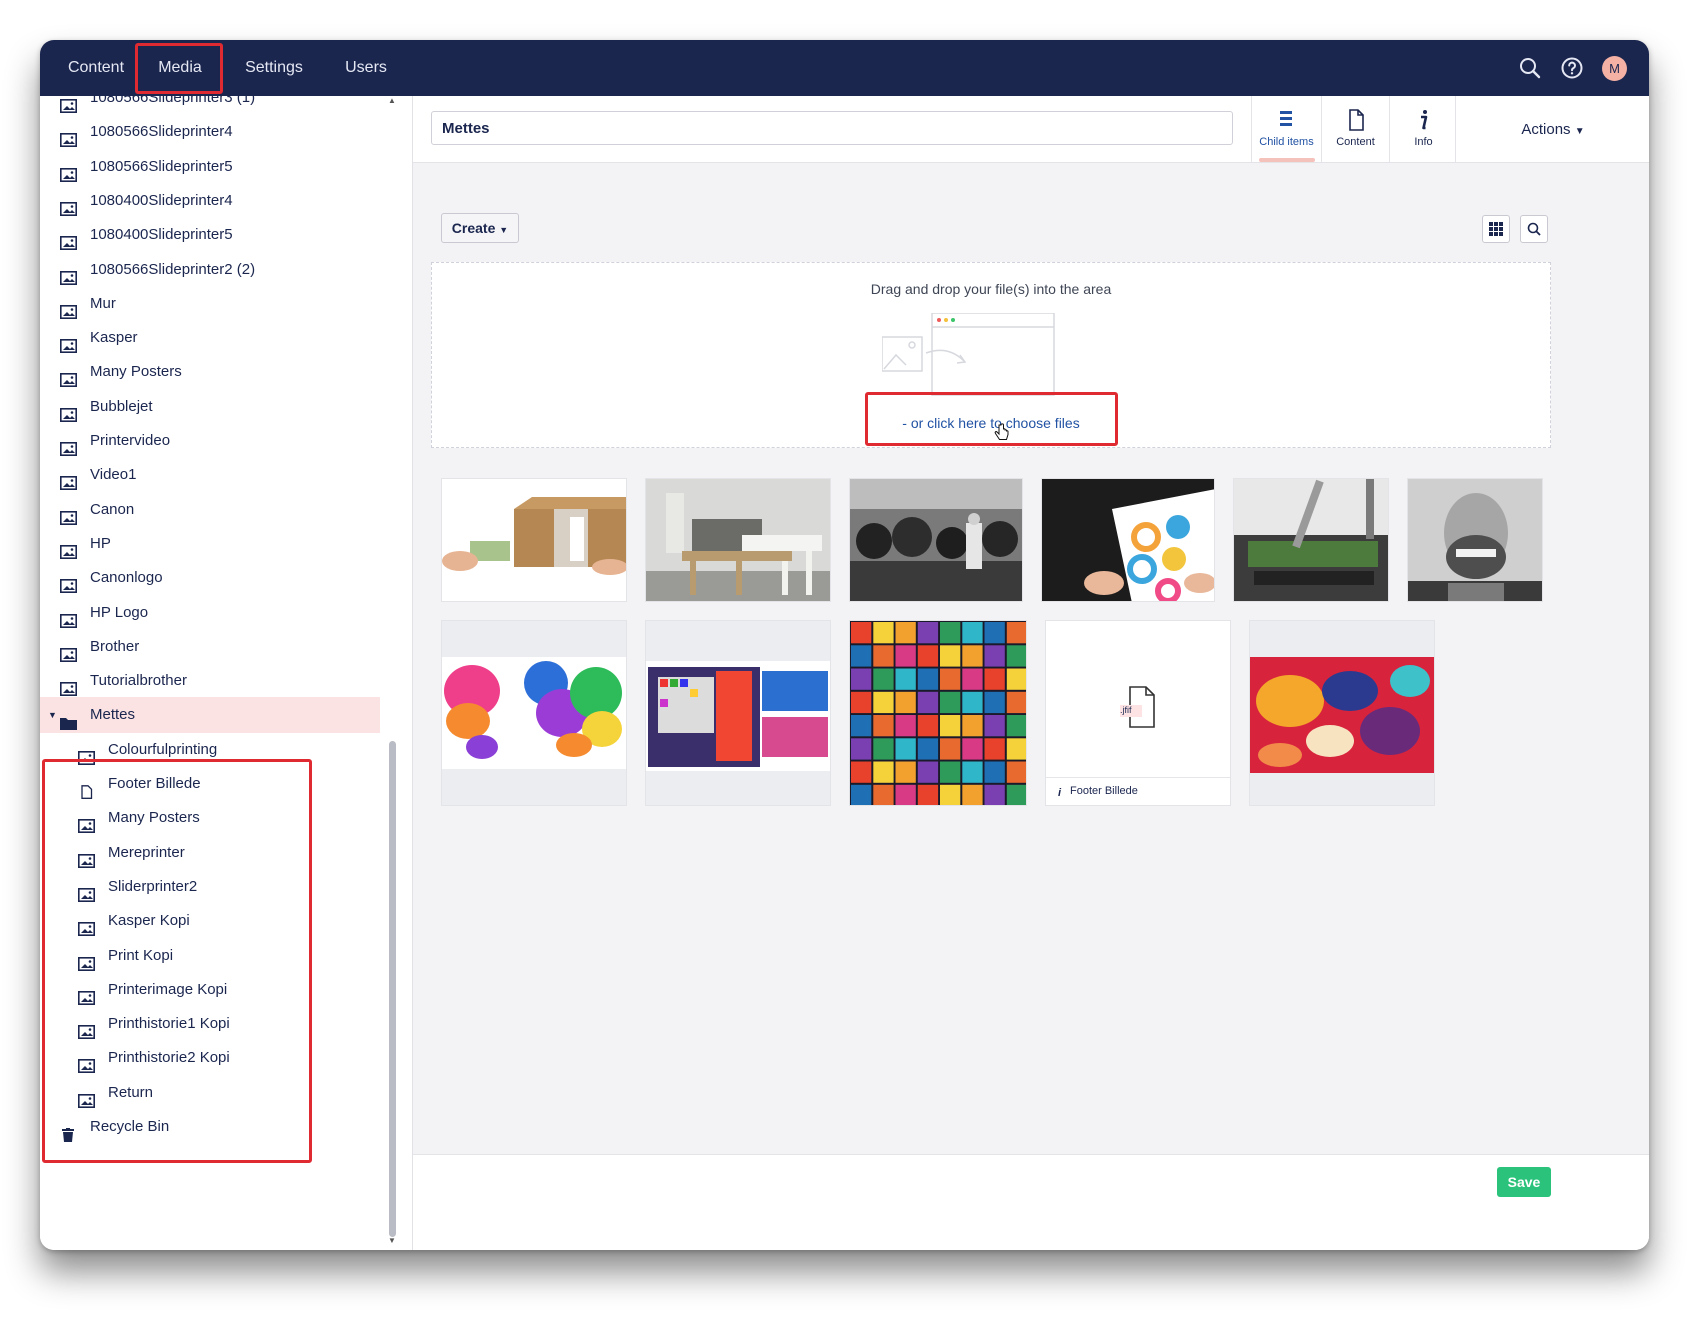 The height and width of the screenshot is (1324, 1689). Describe the element at coordinates (1475, 540) in the screenshot. I see `media-item-portrait` at that location.